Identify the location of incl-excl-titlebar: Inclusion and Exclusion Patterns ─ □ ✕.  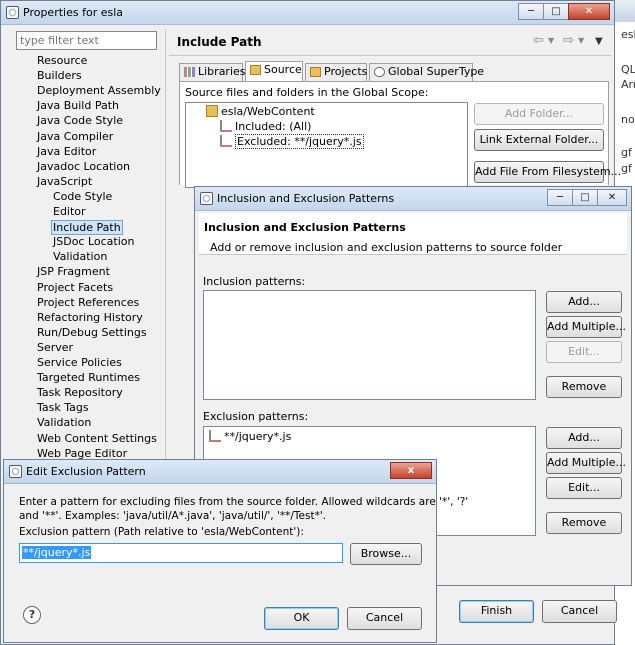
(413, 199).